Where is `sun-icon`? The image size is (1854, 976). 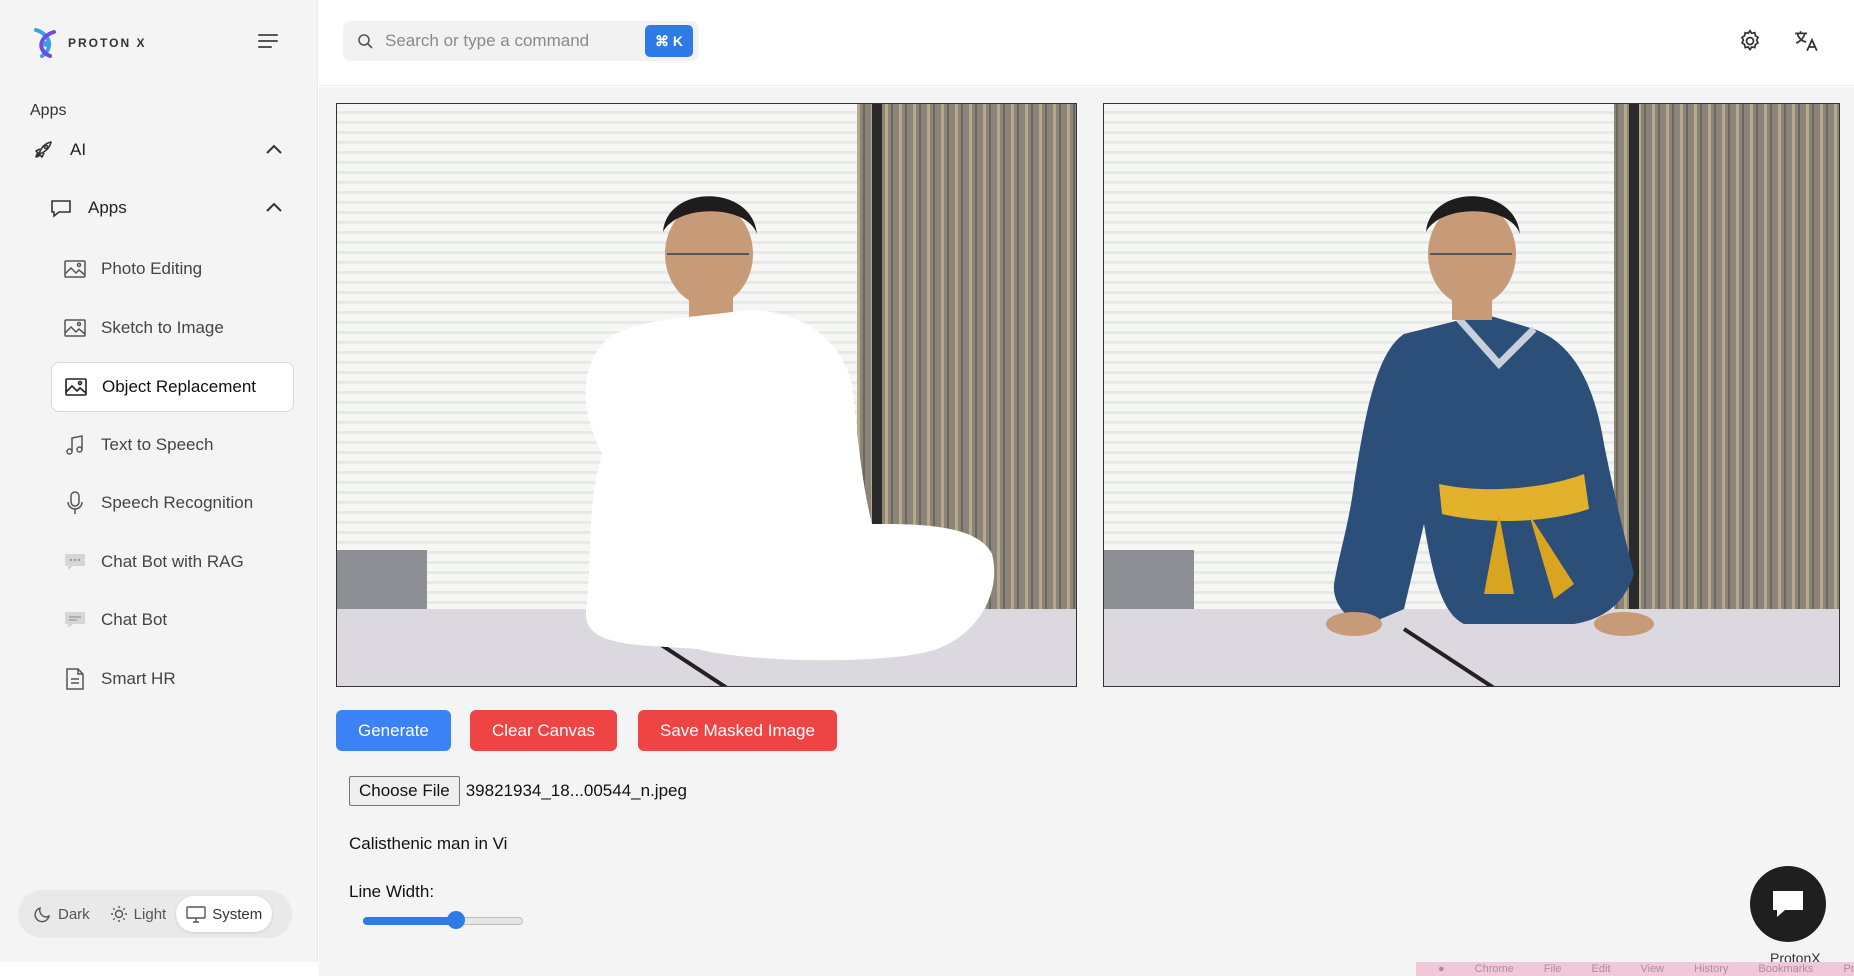
sun-icon is located at coordinates (118, 914).